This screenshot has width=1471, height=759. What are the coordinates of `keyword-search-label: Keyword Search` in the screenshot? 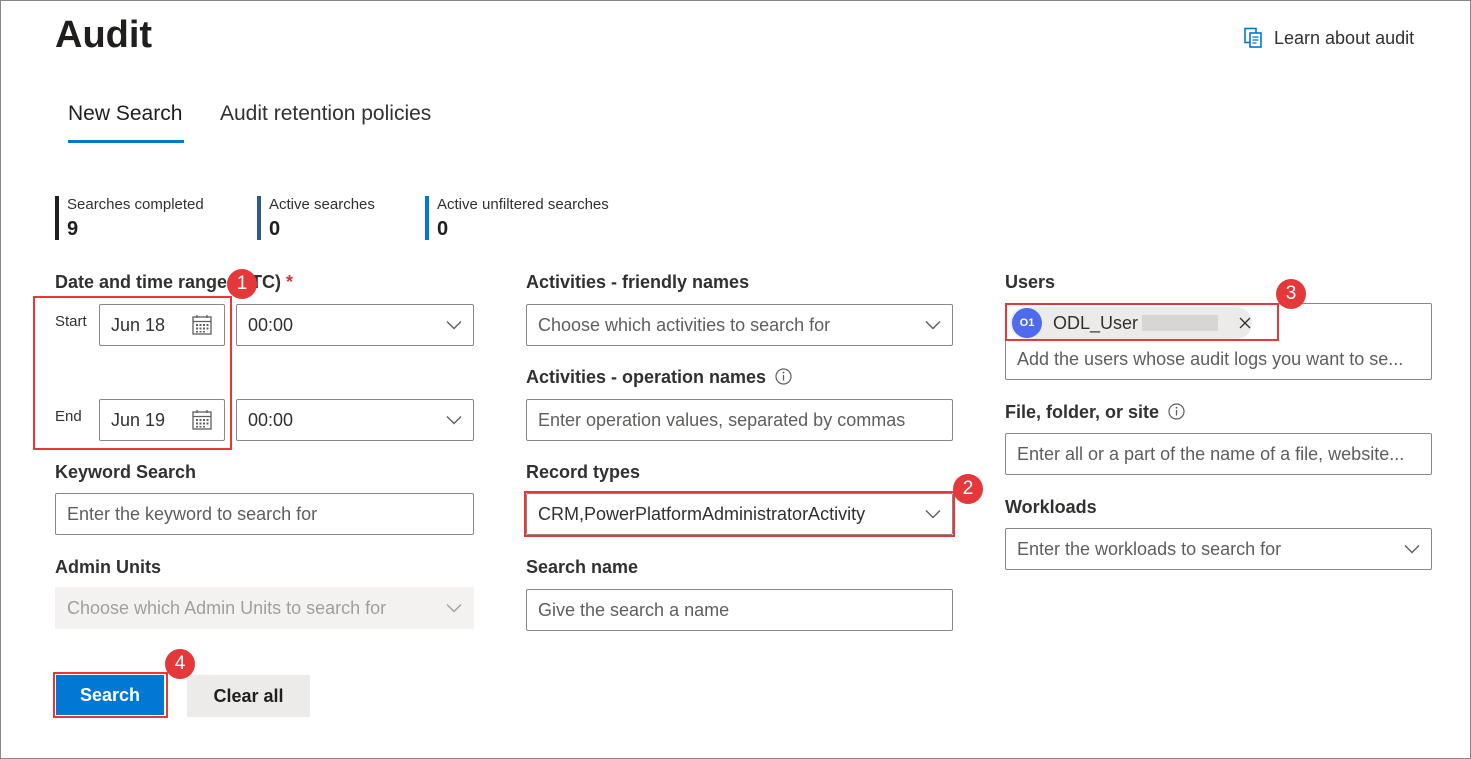 It's located at (126, 472).